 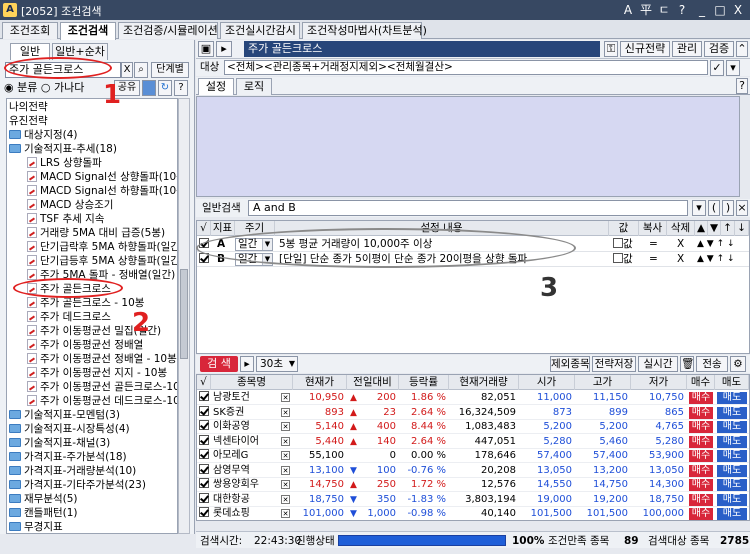 I want to click on stock-name: 쌍용양회우, so click(x=247, y=485).